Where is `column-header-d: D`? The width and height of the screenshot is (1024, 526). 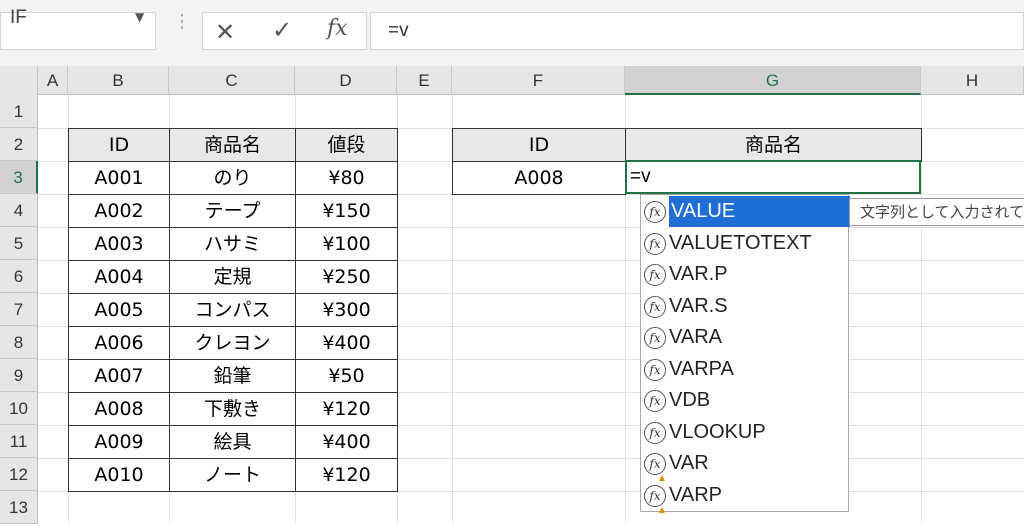
column-header-d: D is located at coordinates (346, 80).